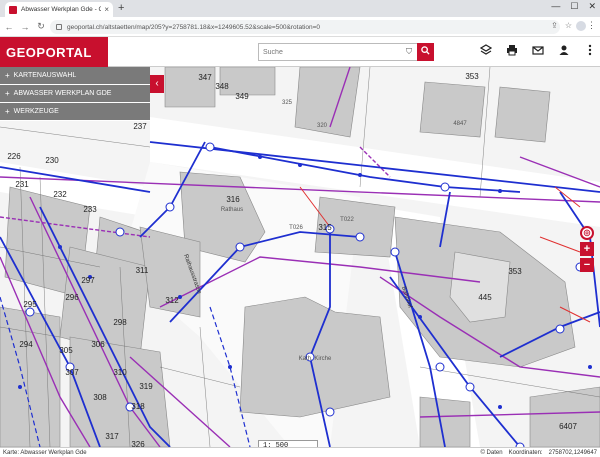 This screenshot has width=600, height=457. What do you see at coordinates (142, 270) in the screenshot?
I see `parcel-label: 311` at bounding box center [142, 270].